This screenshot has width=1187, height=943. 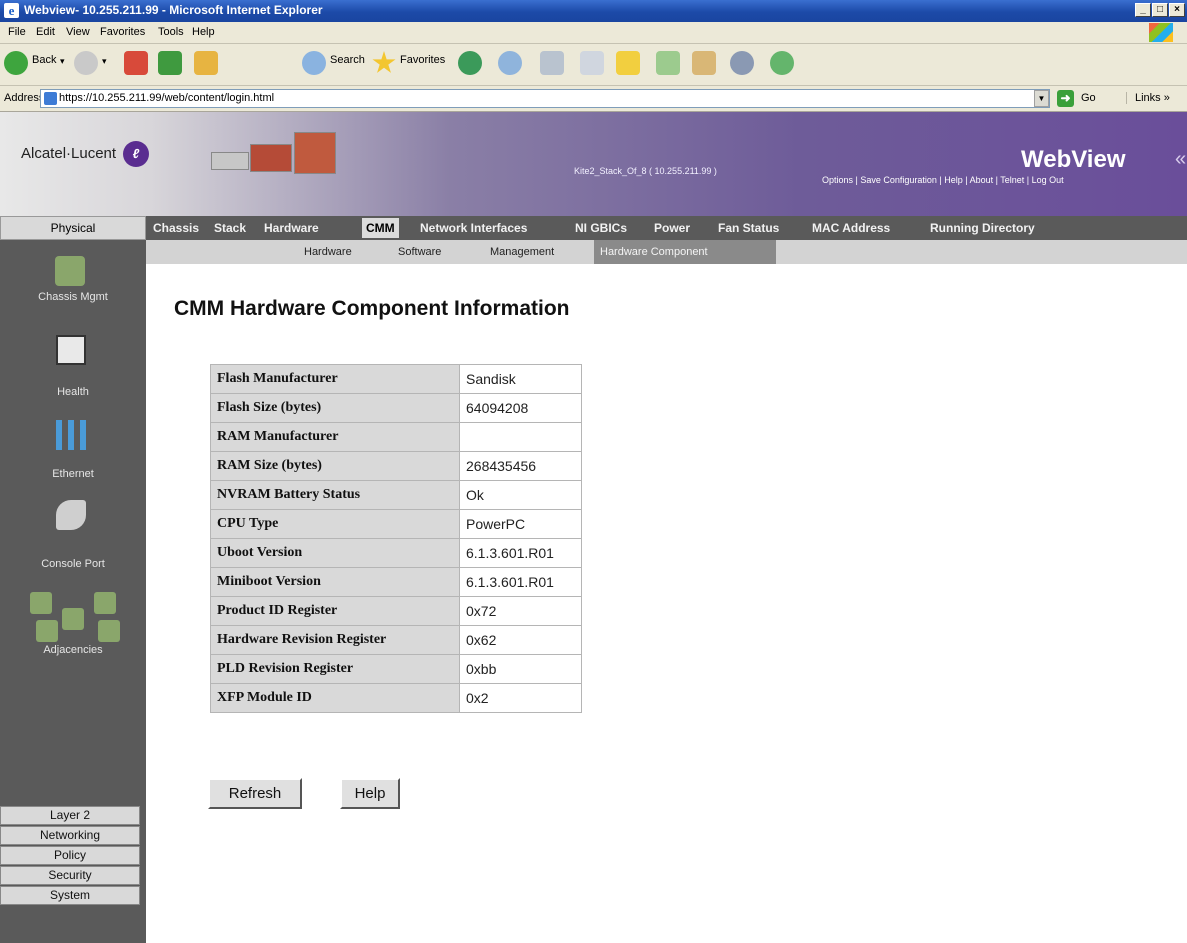 What do you see at coordinates (230, 228) in the screenshot?
I see `nav-stack: Stack` at bounding box center [230, 228].